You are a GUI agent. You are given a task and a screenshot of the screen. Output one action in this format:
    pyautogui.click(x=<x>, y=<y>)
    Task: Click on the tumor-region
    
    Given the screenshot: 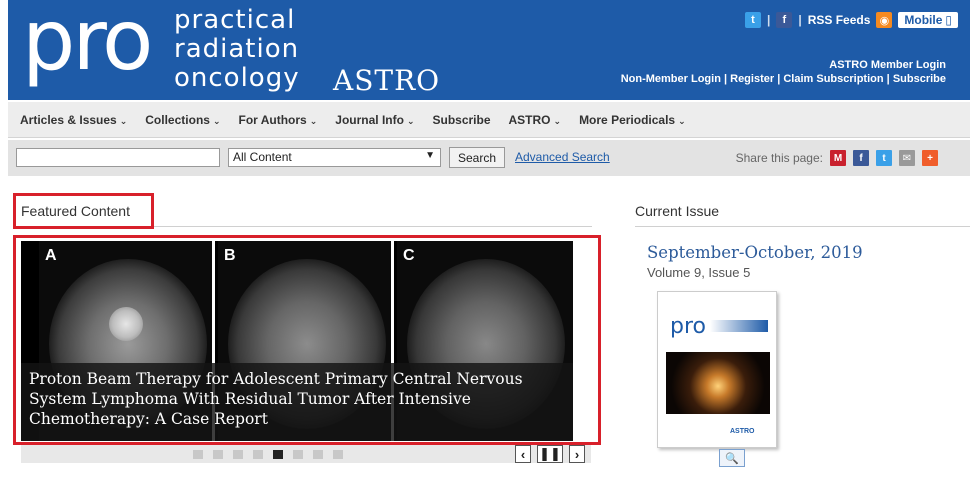 What is the action you would take?
    pyautogui.click(x=126, y=324)
    